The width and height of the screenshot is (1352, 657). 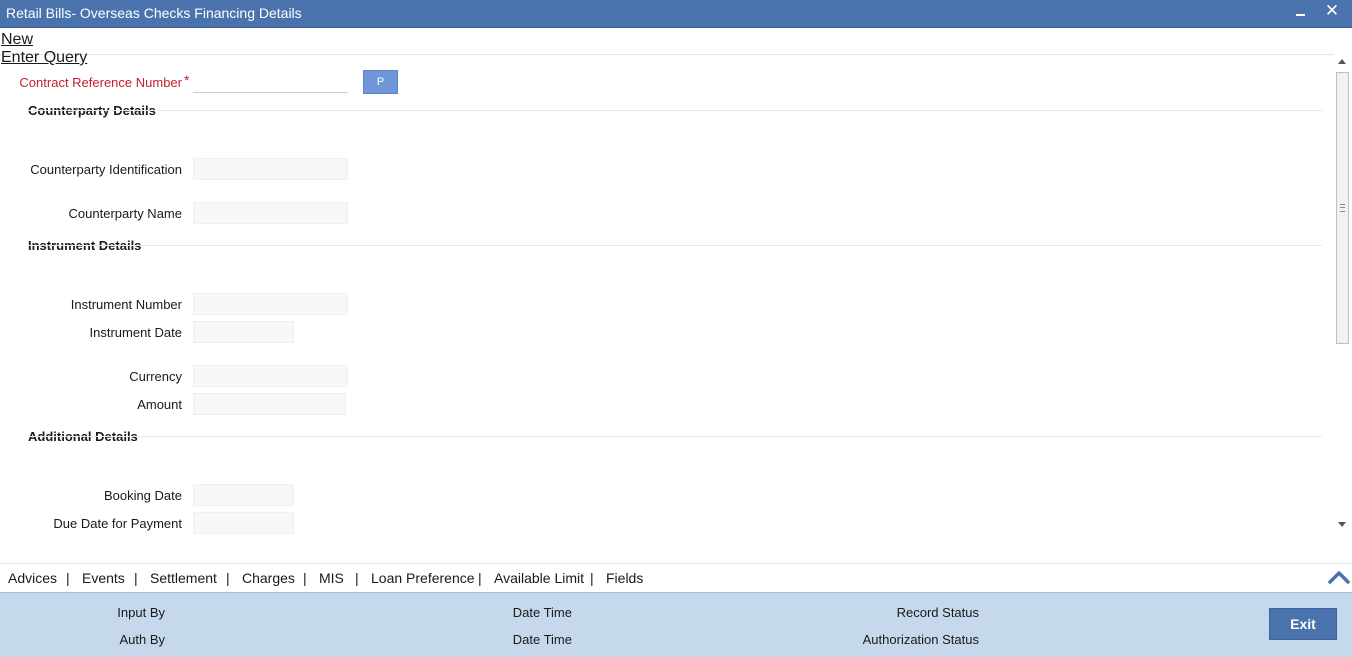 I want to click on booking-date-input, so click(x=243, y=495).